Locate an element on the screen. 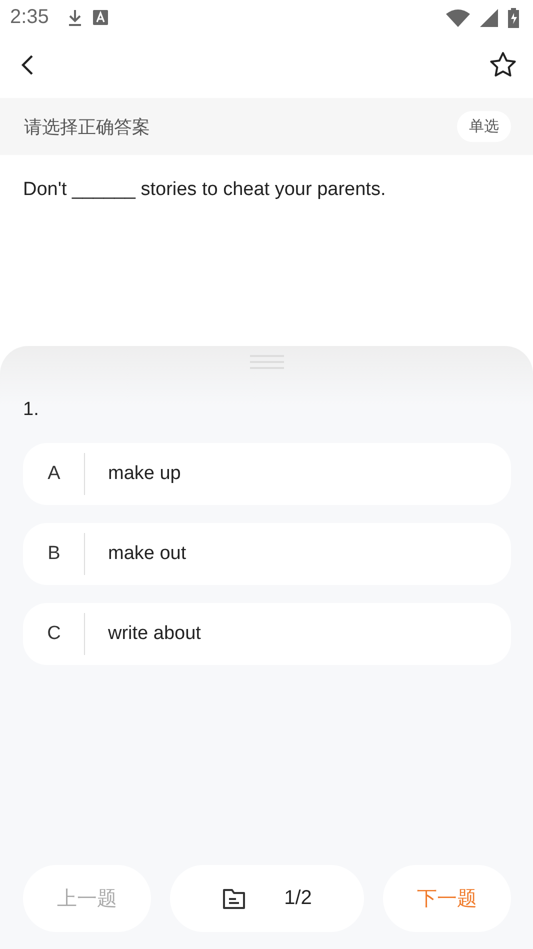 This screenshot has width=533, height=949. clock: 2:35 is located at coordinates (29, 17).